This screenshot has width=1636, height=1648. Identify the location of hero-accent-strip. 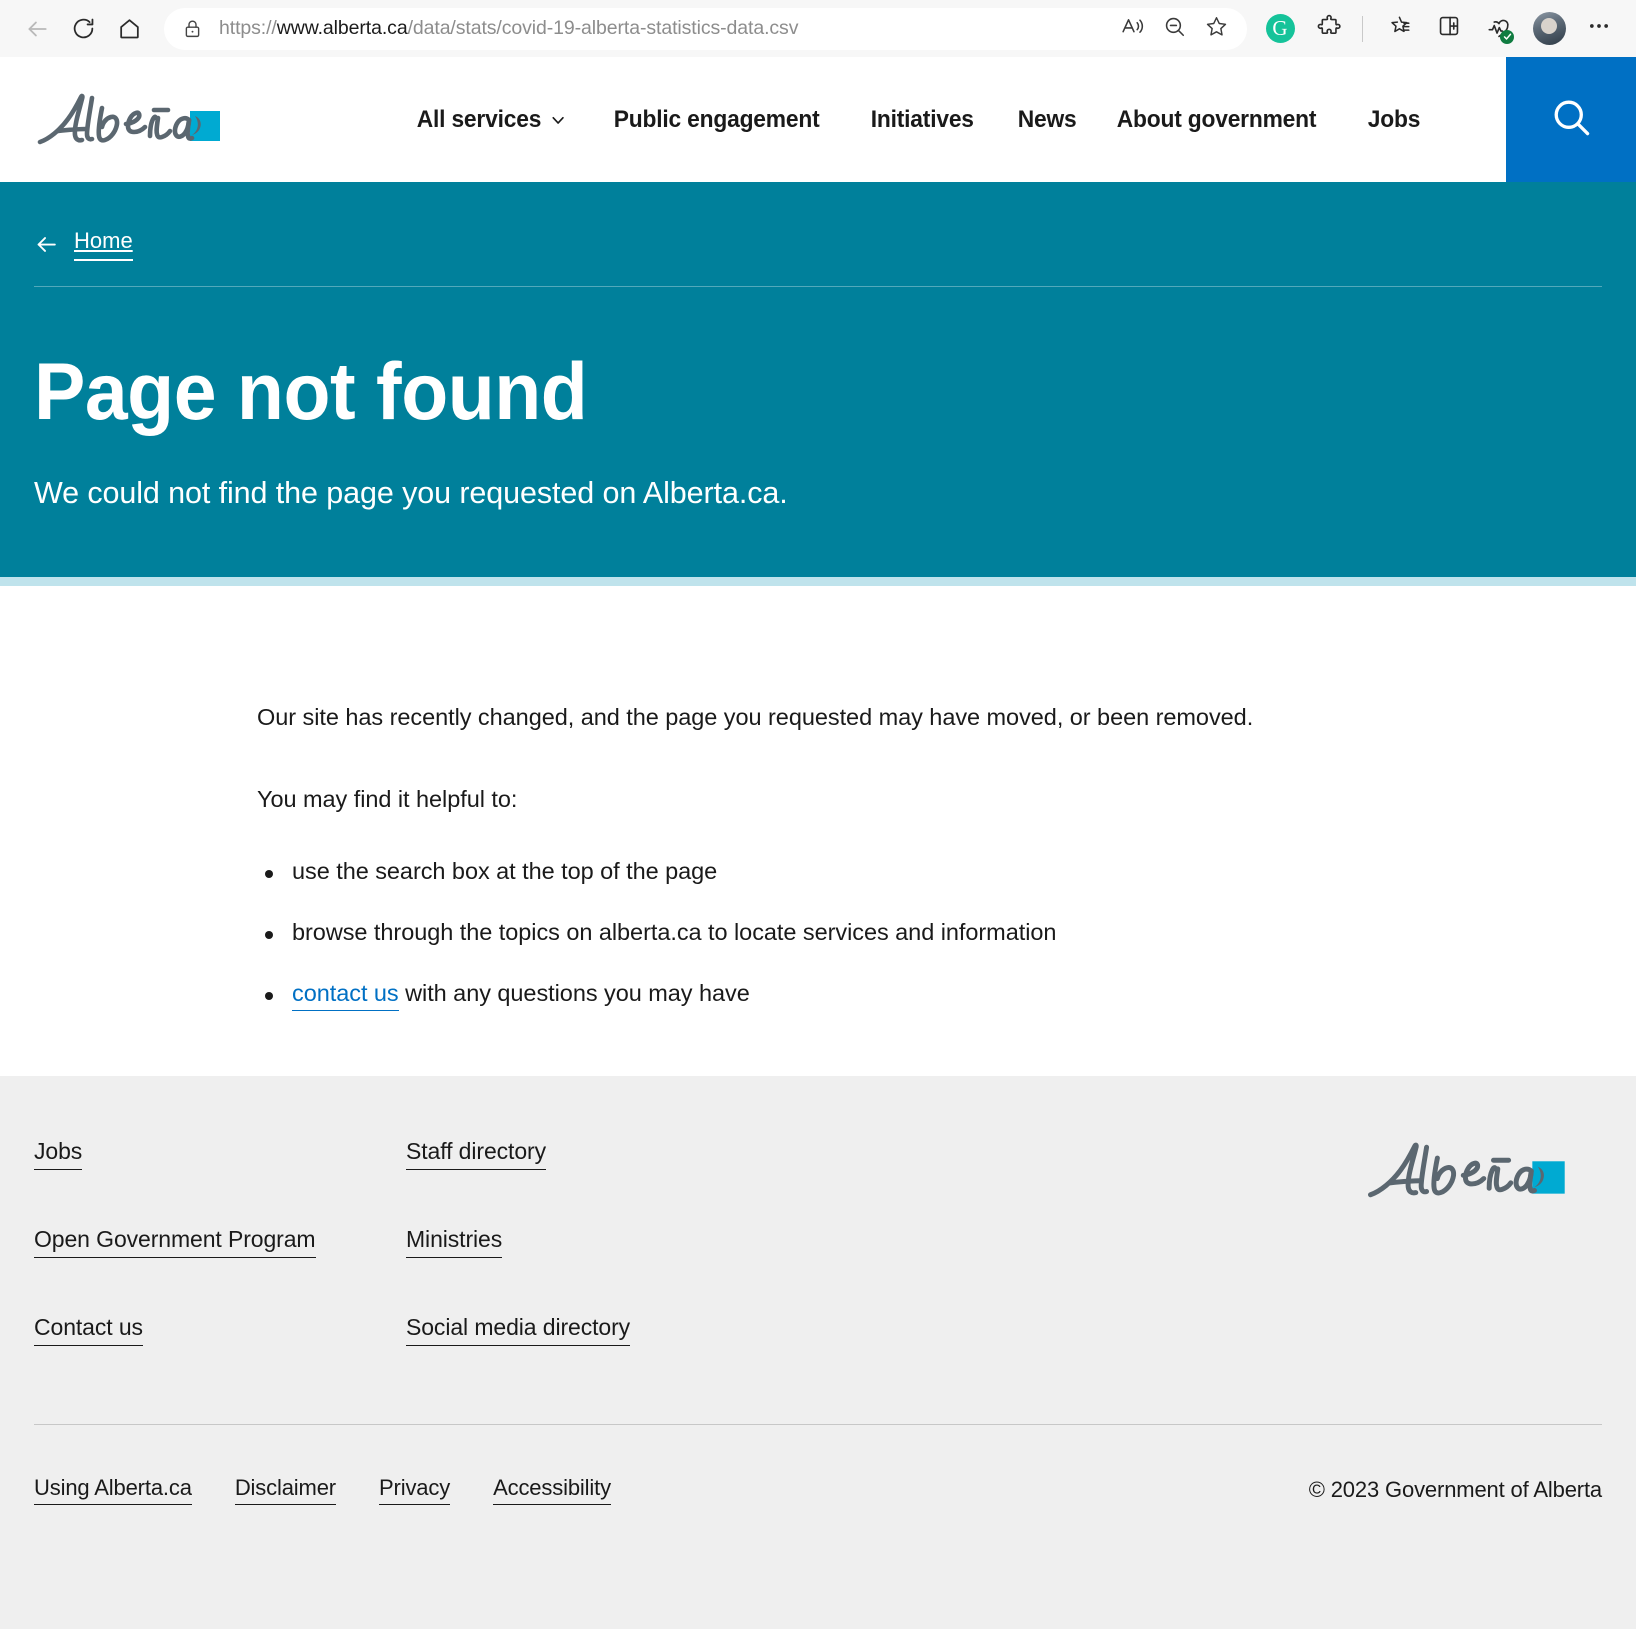
(818, 581).